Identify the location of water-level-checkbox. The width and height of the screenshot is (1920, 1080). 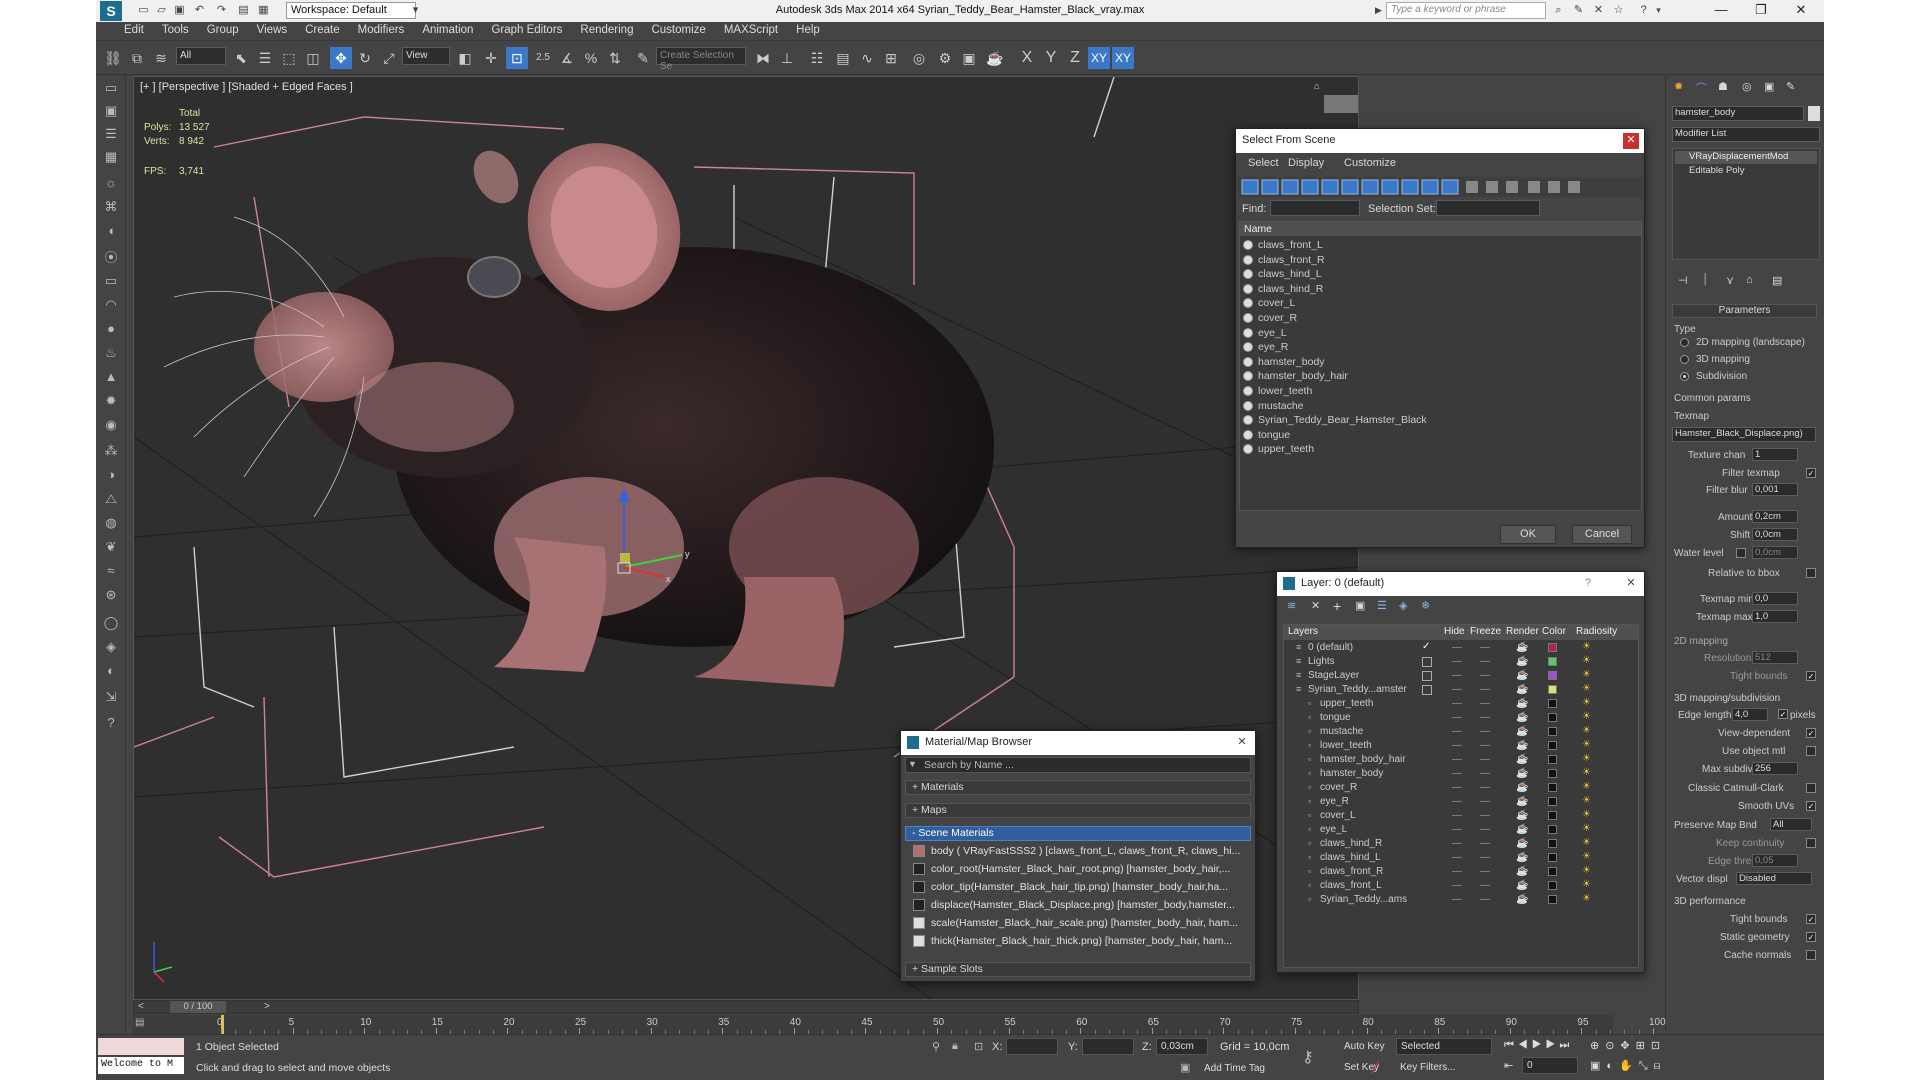
(1741, 553).